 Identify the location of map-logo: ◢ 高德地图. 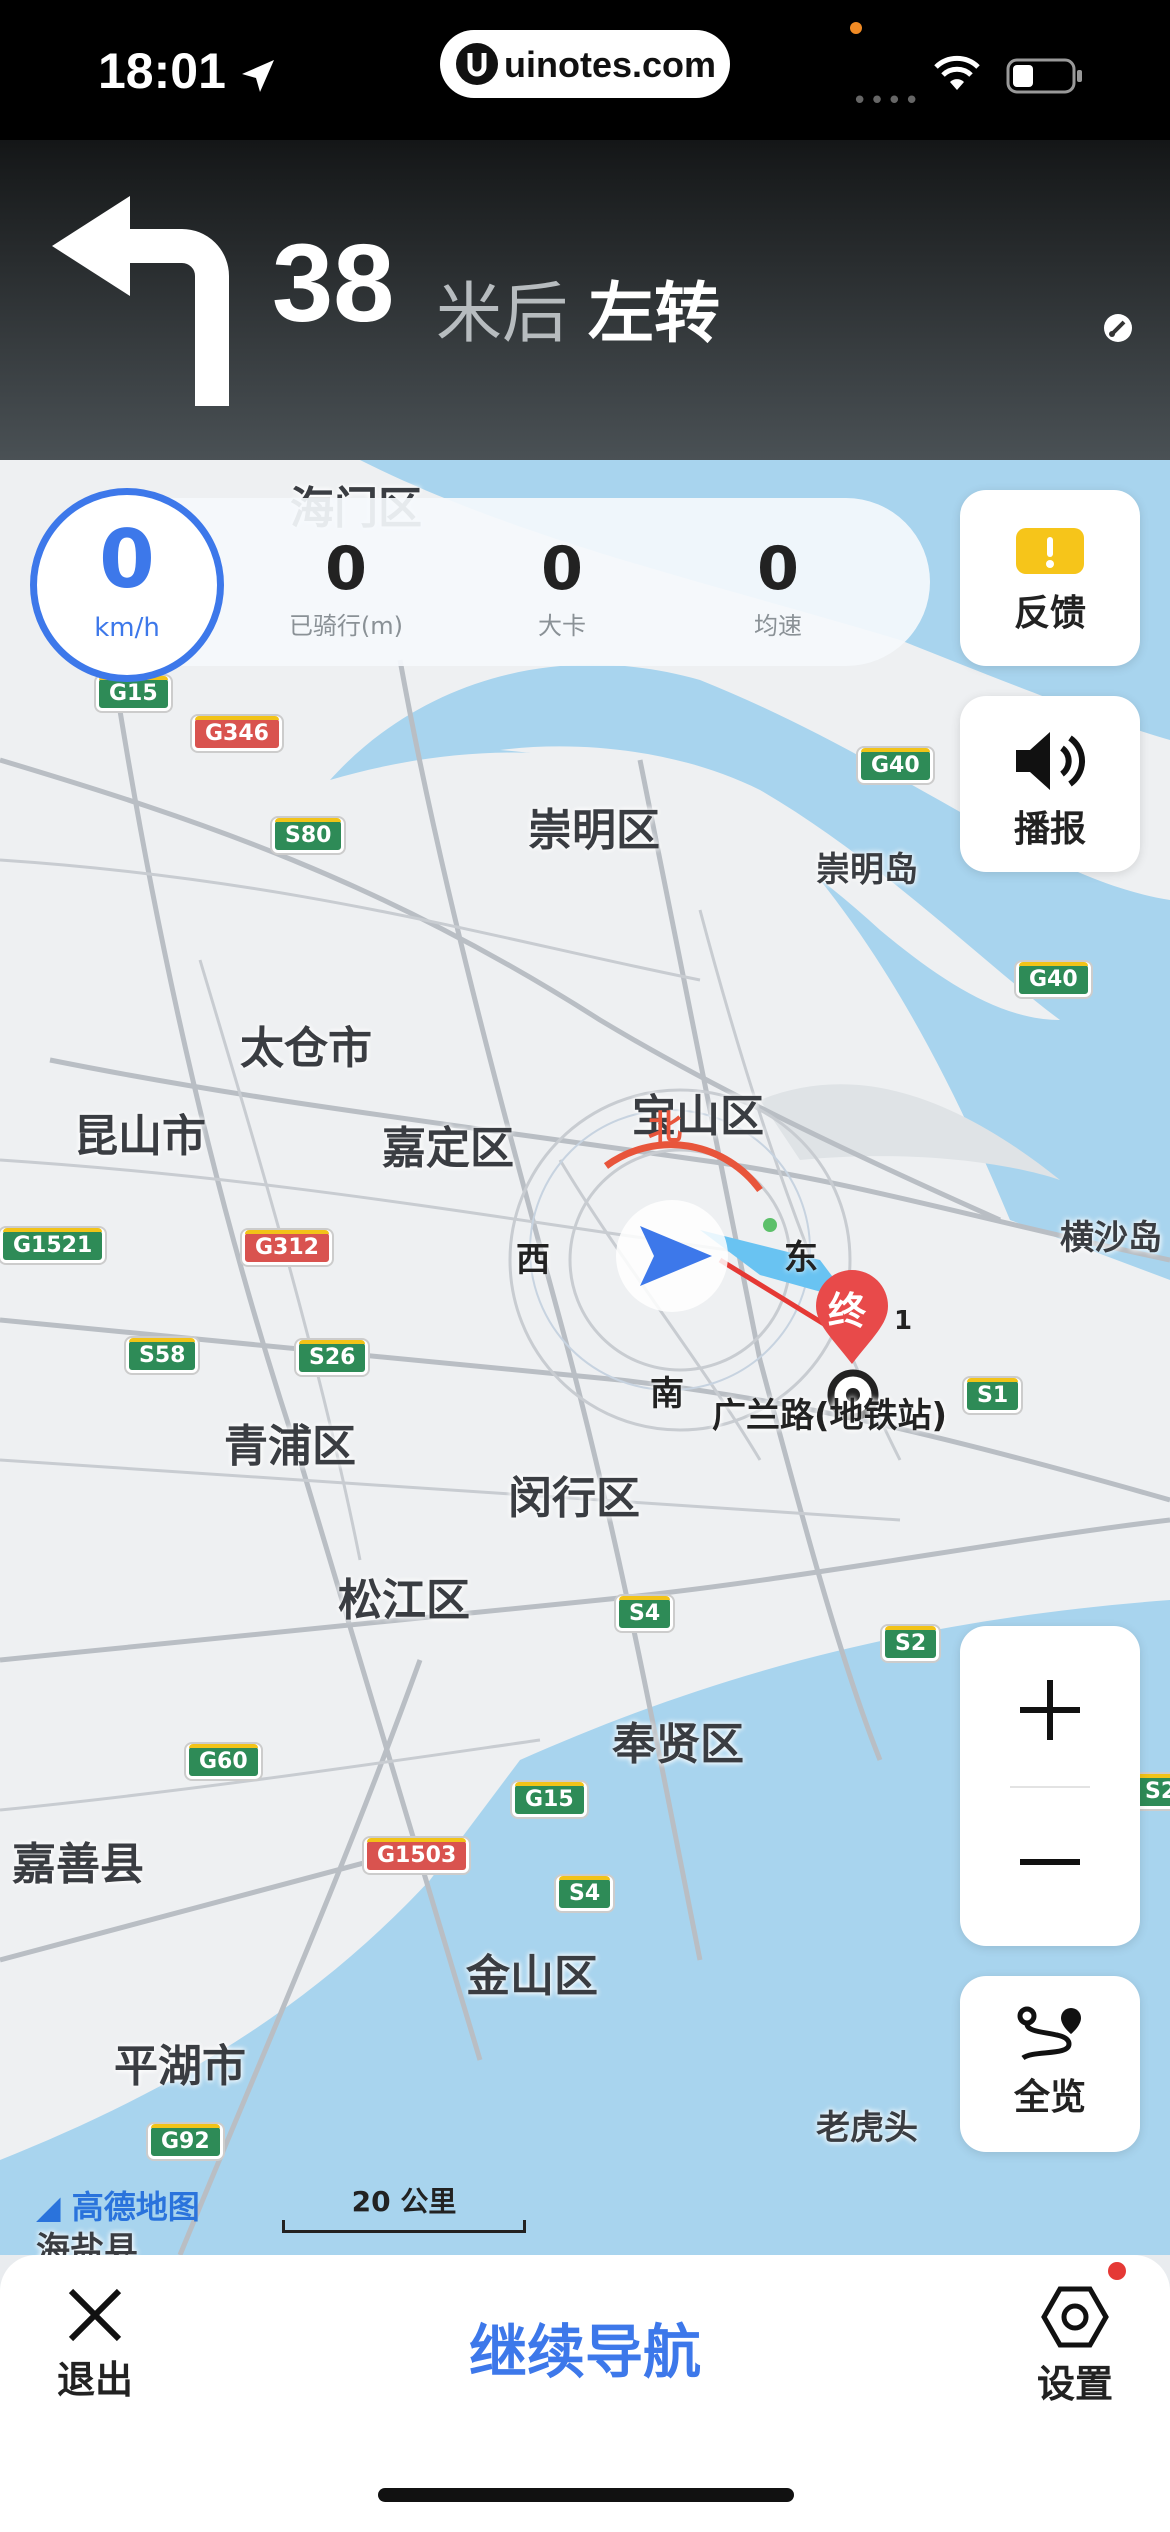
(118, 2205).